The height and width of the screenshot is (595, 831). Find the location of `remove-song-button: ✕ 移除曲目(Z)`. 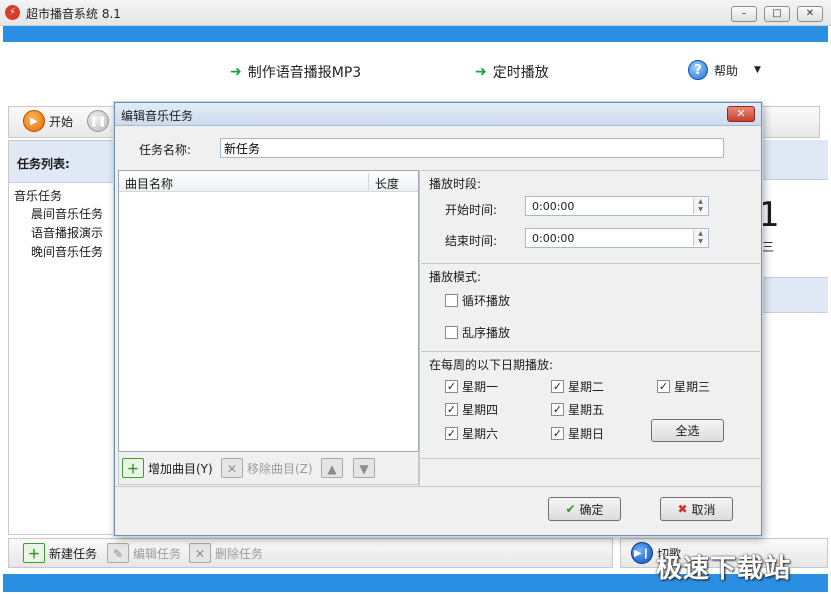

remove-song-button: ✕ 移除曲目(Z) is located at coordinates (267, 468).